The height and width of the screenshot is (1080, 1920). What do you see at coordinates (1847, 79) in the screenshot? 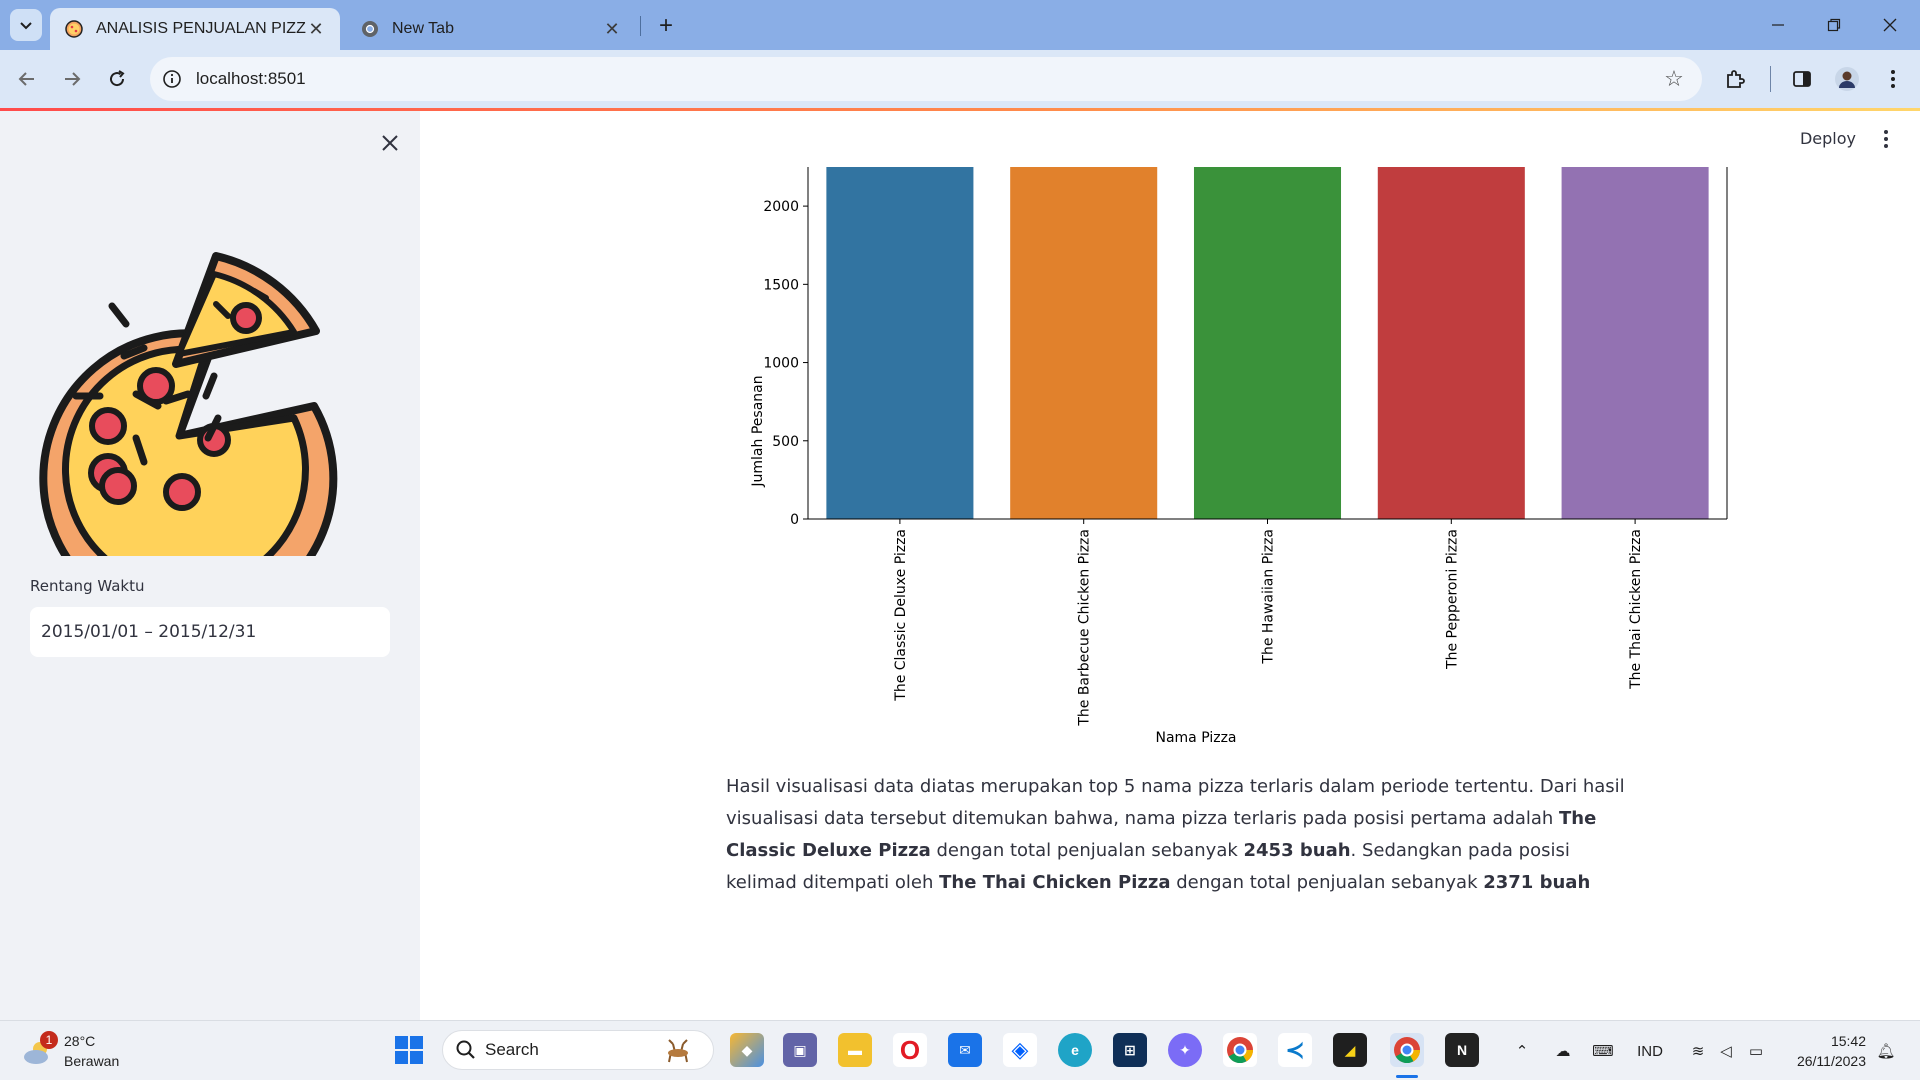
I see `profile-avatar` at bounding box center [1847, 79].